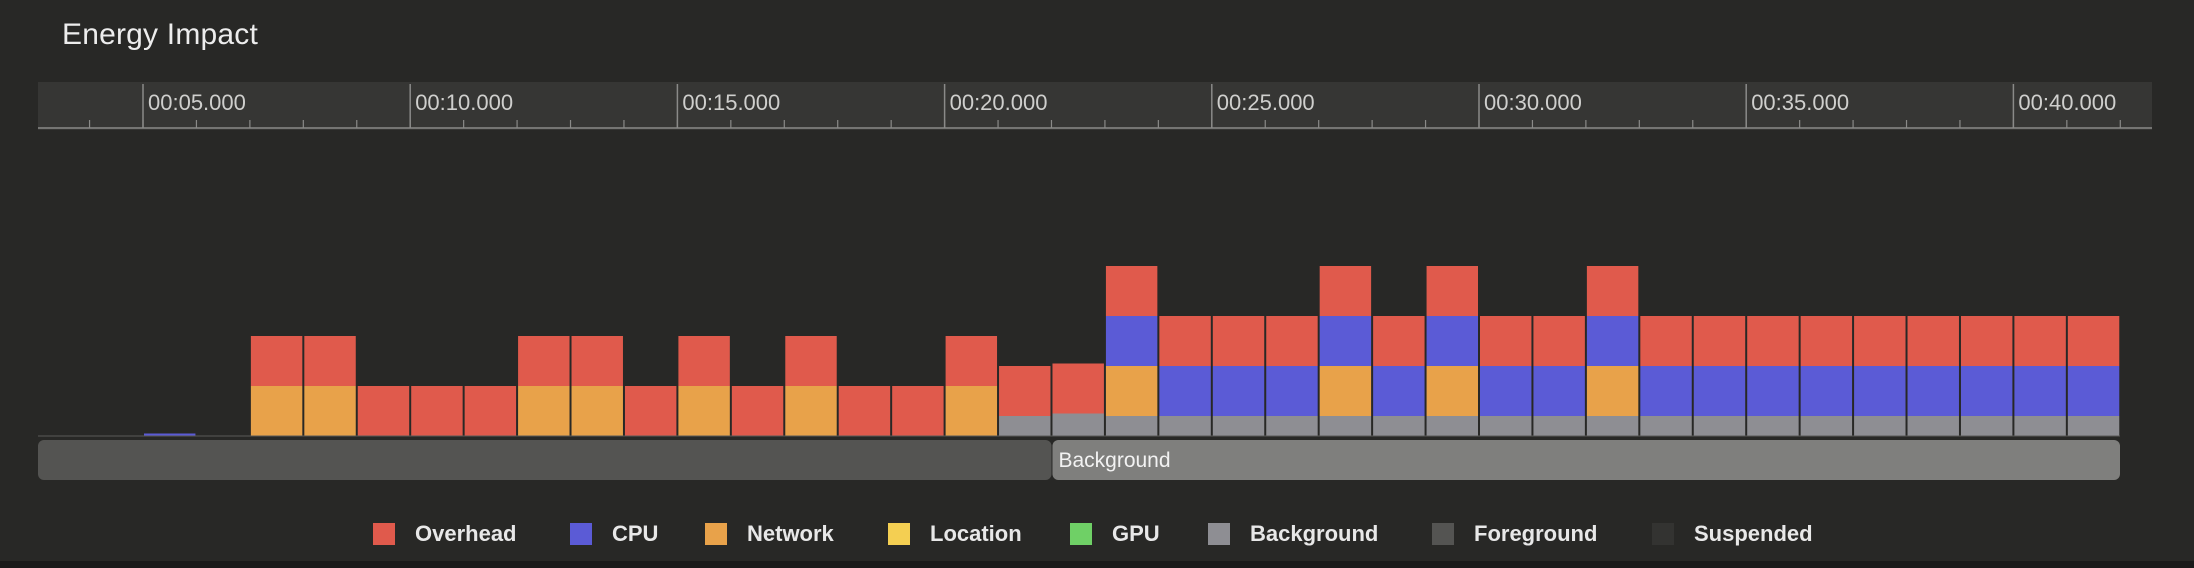  Describe the element at coordinates (976, 533) in the screenshot. I see `legend-label: Location` at that location.